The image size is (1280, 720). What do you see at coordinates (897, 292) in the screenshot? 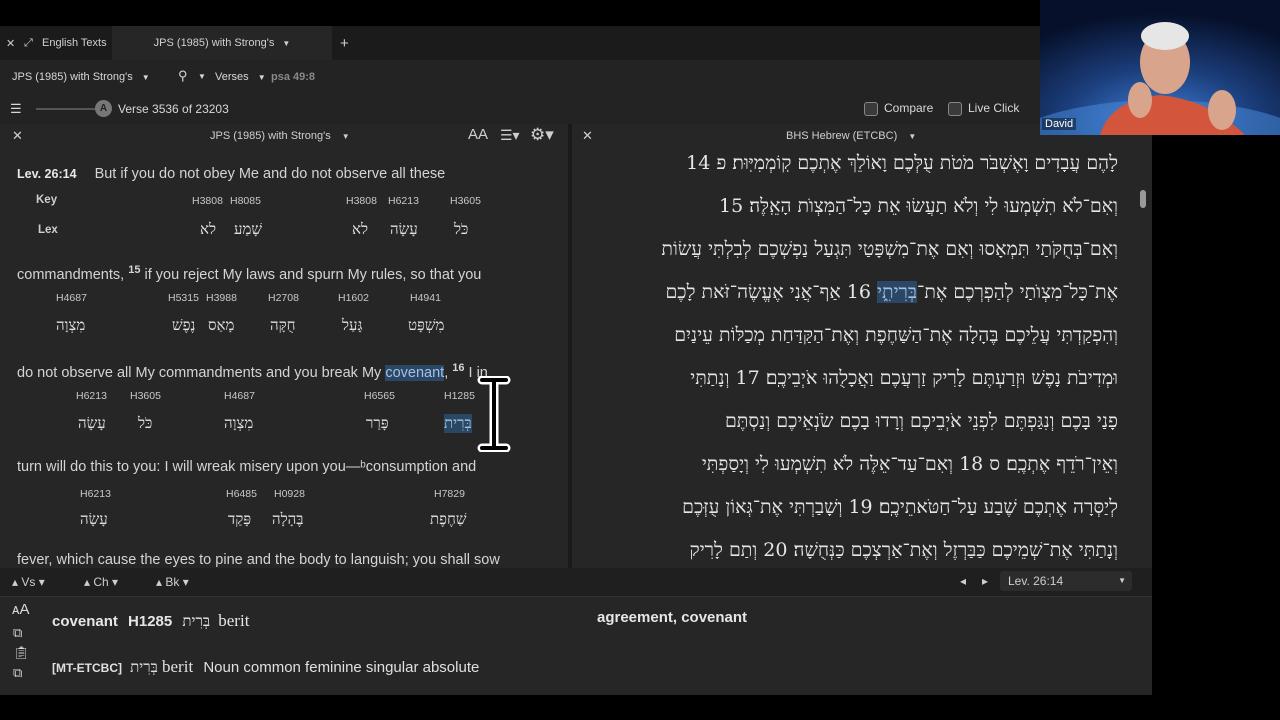
I see `highlighted-hebrew-word: בְּרִיתִ֑י` at bounding box center [897, 292].